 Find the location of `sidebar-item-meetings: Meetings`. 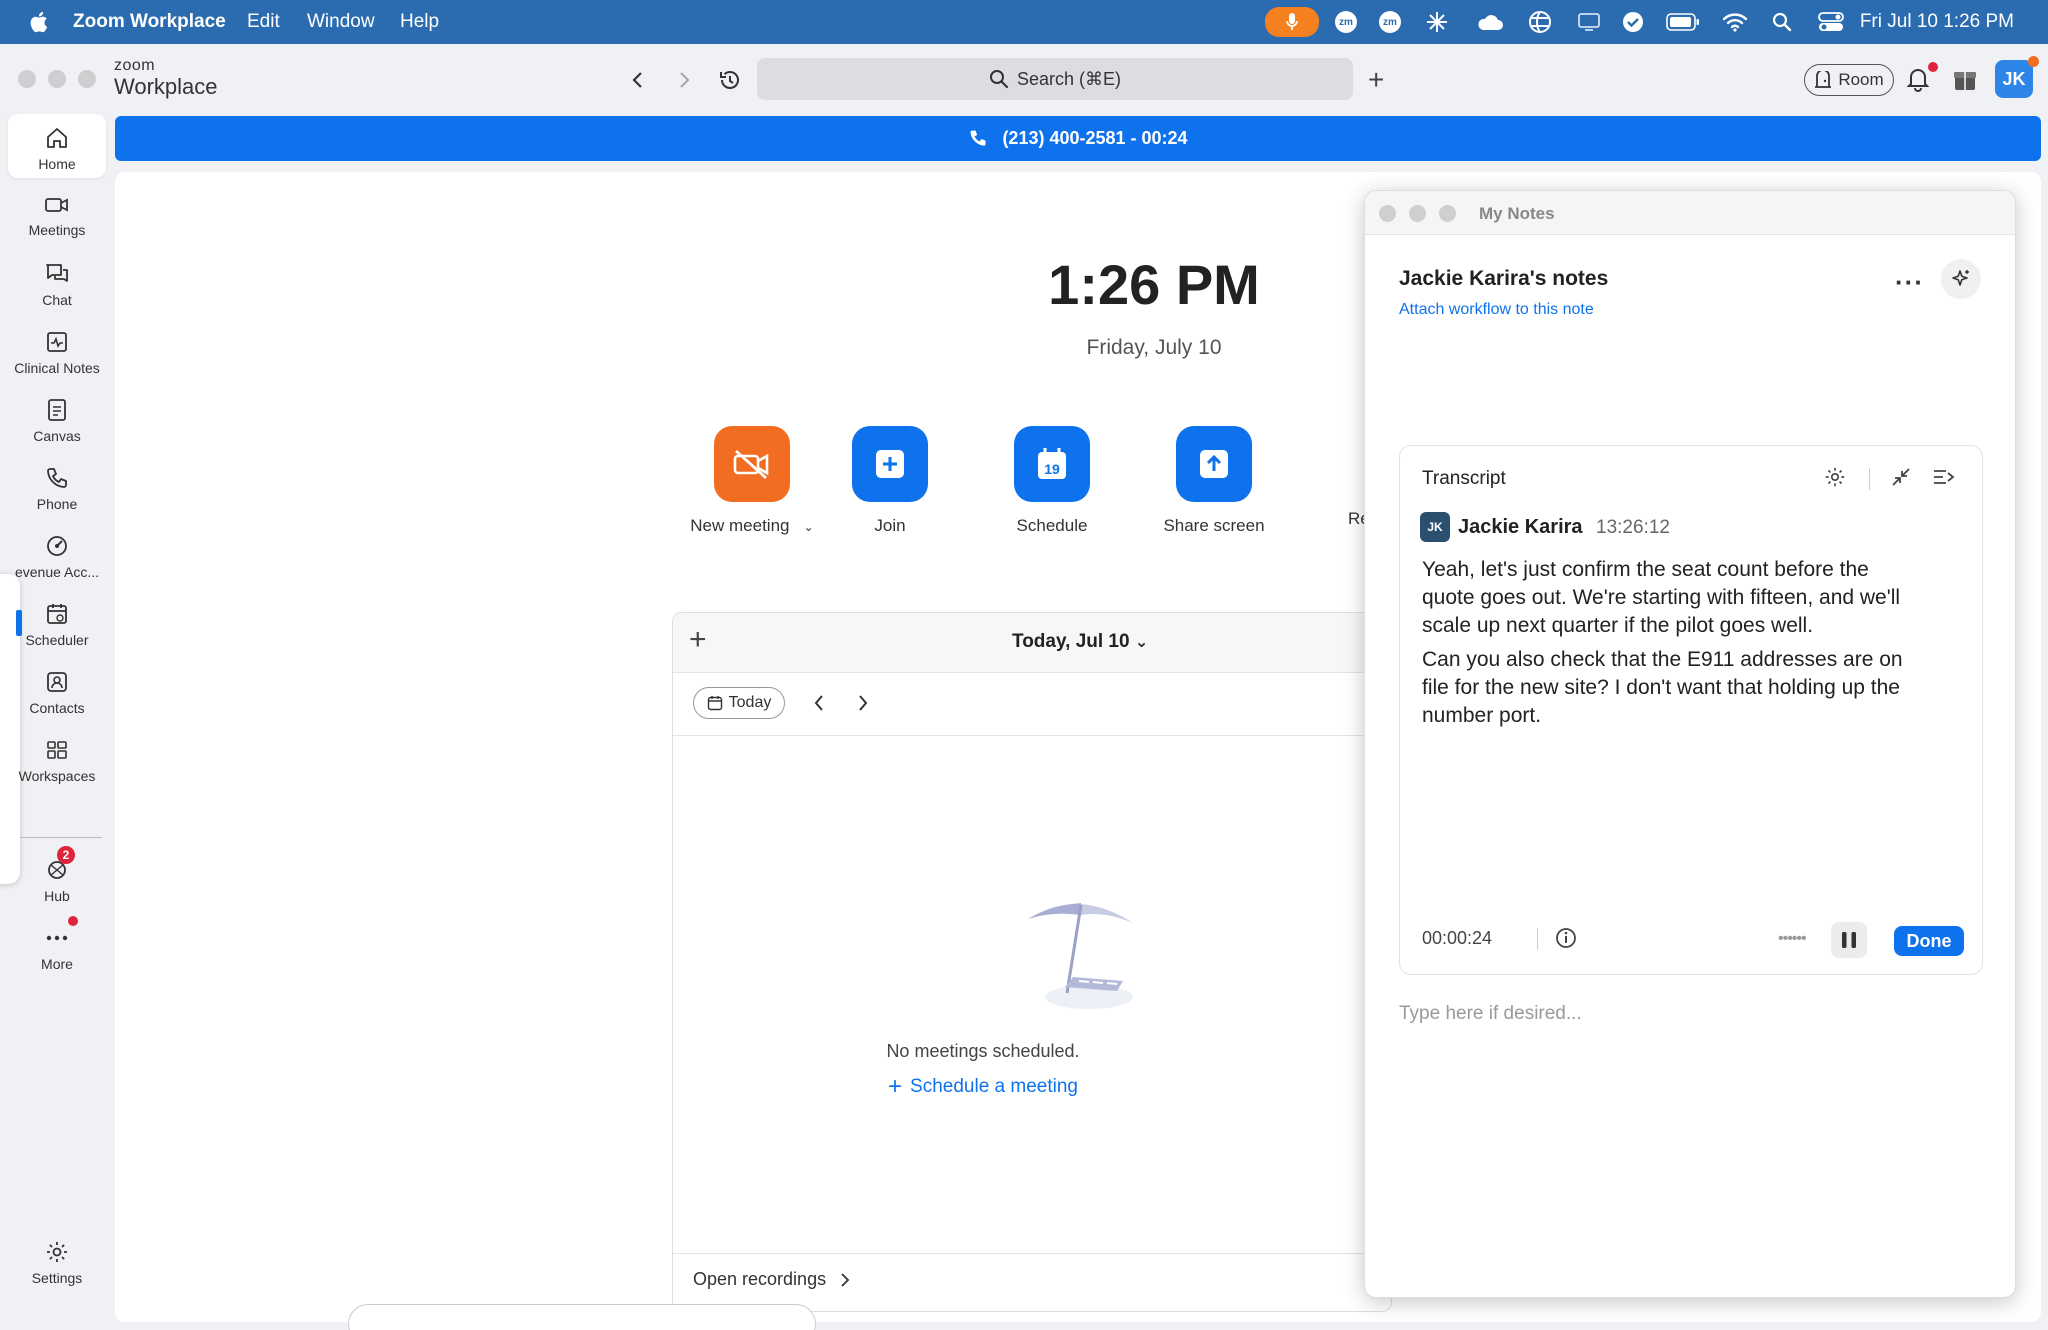

sidebar-item-meetings: Meetings is located at coordinates (57, 214).